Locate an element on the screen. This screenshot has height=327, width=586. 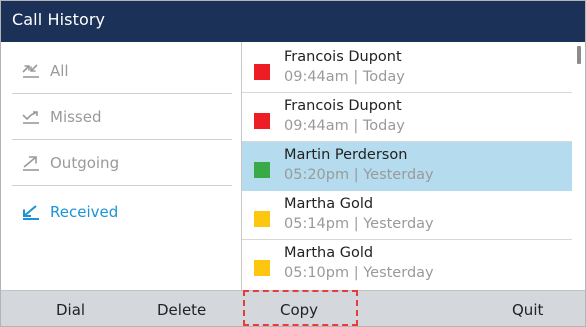
call-entry: Martha Gold 05:14pm | Yesterday is located at coordinates (407, 215).